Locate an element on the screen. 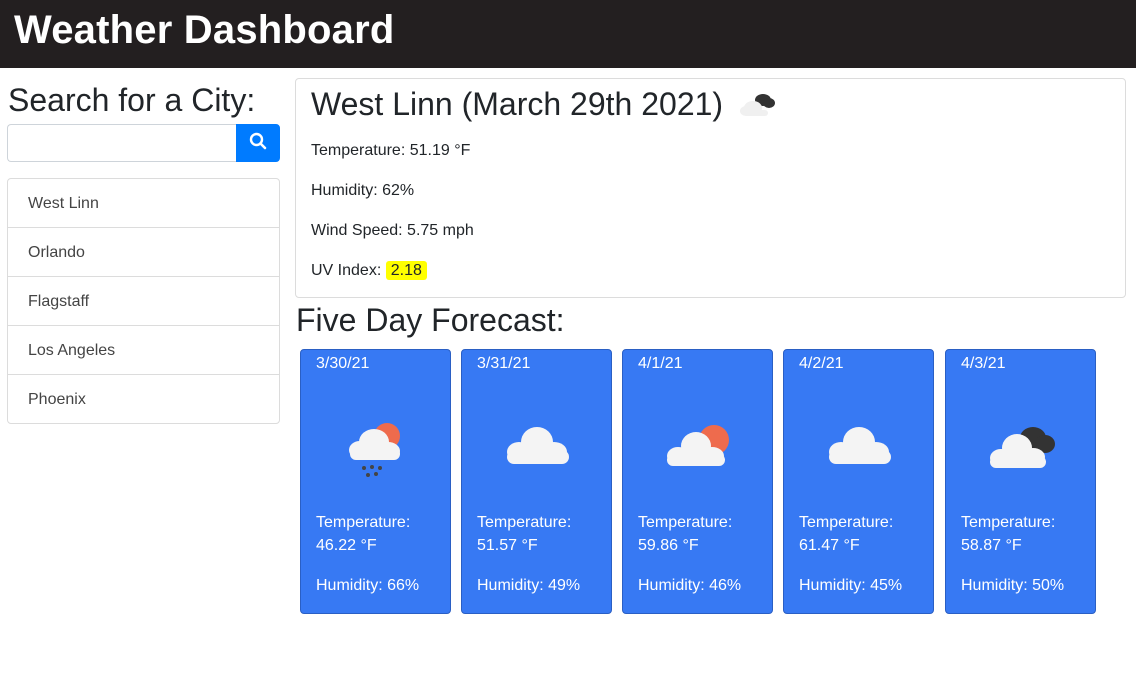  top-bar: Weather Dashboard is located at coordinates (568, 34).